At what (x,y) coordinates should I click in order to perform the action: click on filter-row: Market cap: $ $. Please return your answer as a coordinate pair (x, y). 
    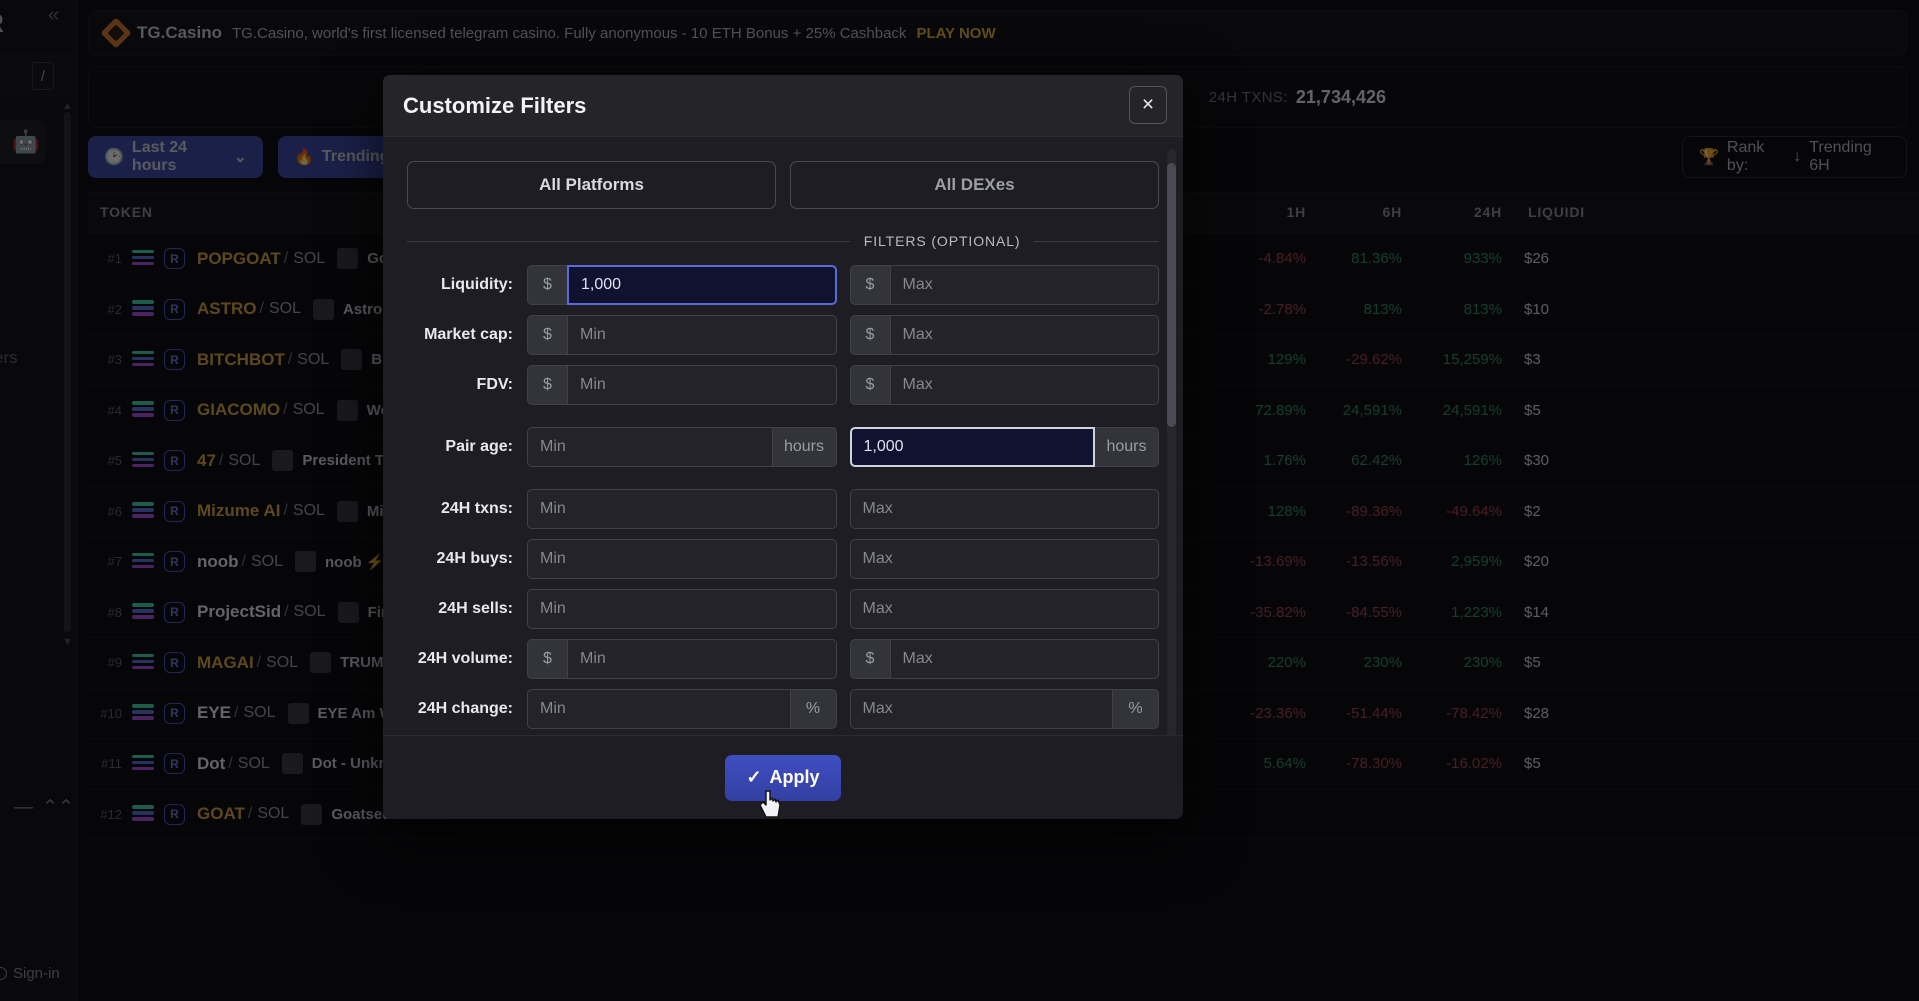
    Looking at the image, I should click on (783, 335).